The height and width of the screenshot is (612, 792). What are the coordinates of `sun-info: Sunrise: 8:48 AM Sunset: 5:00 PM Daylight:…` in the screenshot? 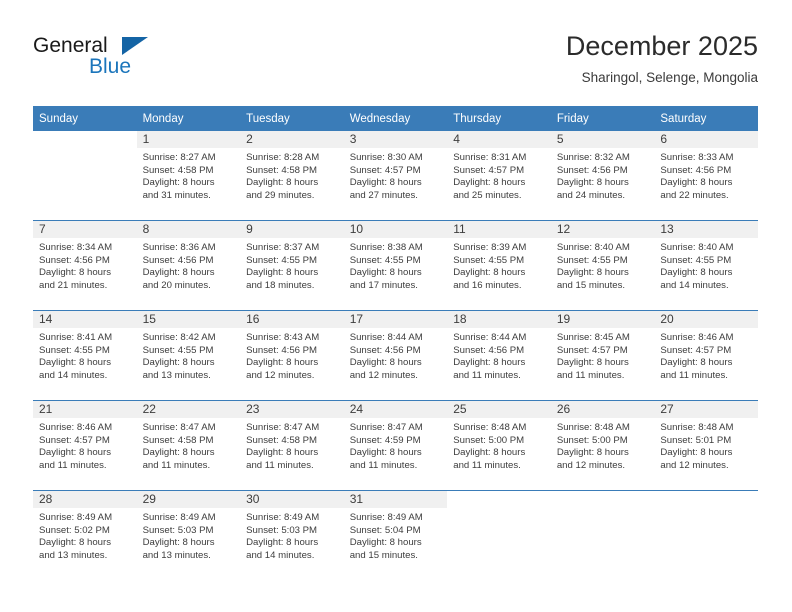 It's located at (603, 445).